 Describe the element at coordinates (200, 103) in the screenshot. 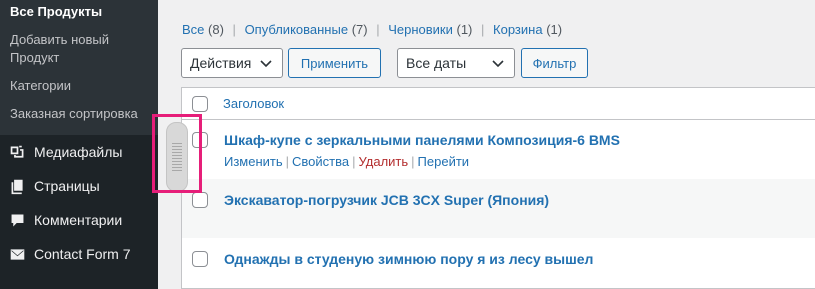

I see `select-all-checkbox` at that location.